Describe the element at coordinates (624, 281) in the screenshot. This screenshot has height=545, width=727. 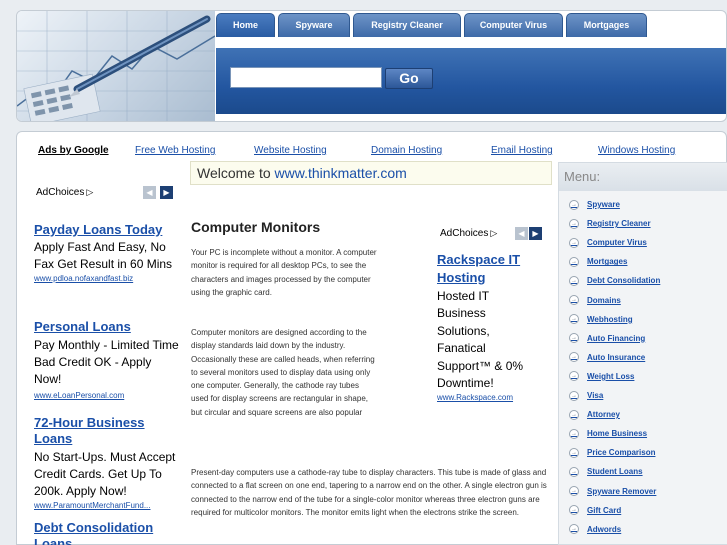
I see `menu-item-label: Debt Consolidation` at that location.